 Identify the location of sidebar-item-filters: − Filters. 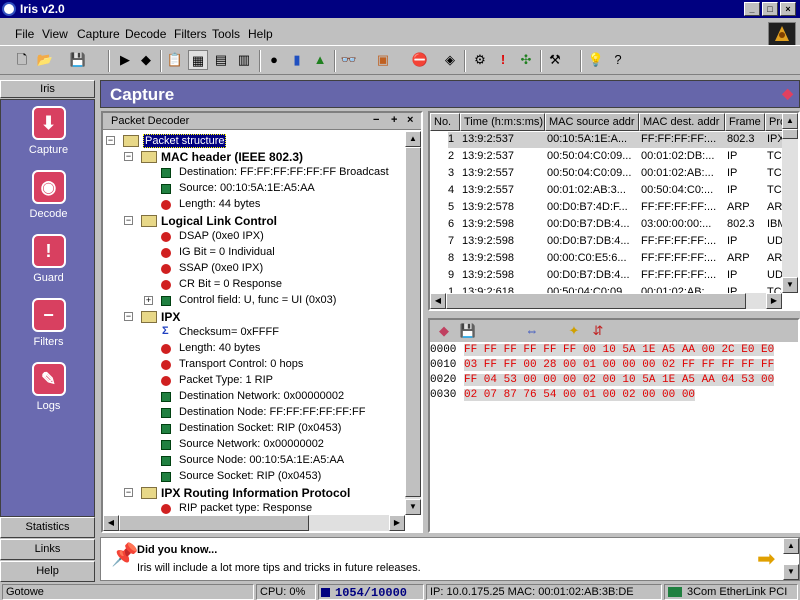
(48, 323).